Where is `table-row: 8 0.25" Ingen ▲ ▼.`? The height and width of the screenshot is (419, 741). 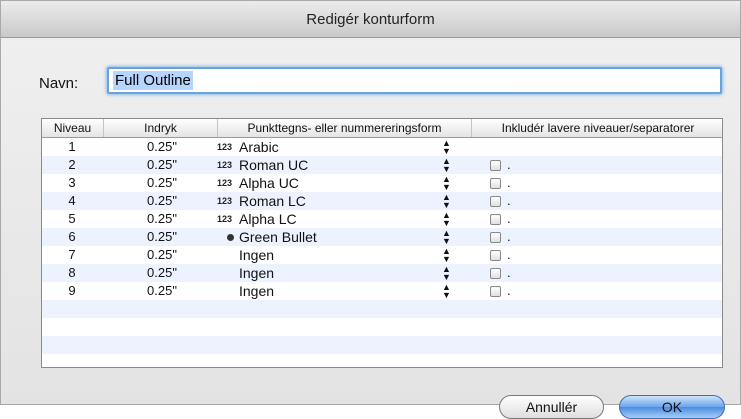 table-row: 8 0.25" Ingen ▲ ▼. is located at coordinates (382, 273).